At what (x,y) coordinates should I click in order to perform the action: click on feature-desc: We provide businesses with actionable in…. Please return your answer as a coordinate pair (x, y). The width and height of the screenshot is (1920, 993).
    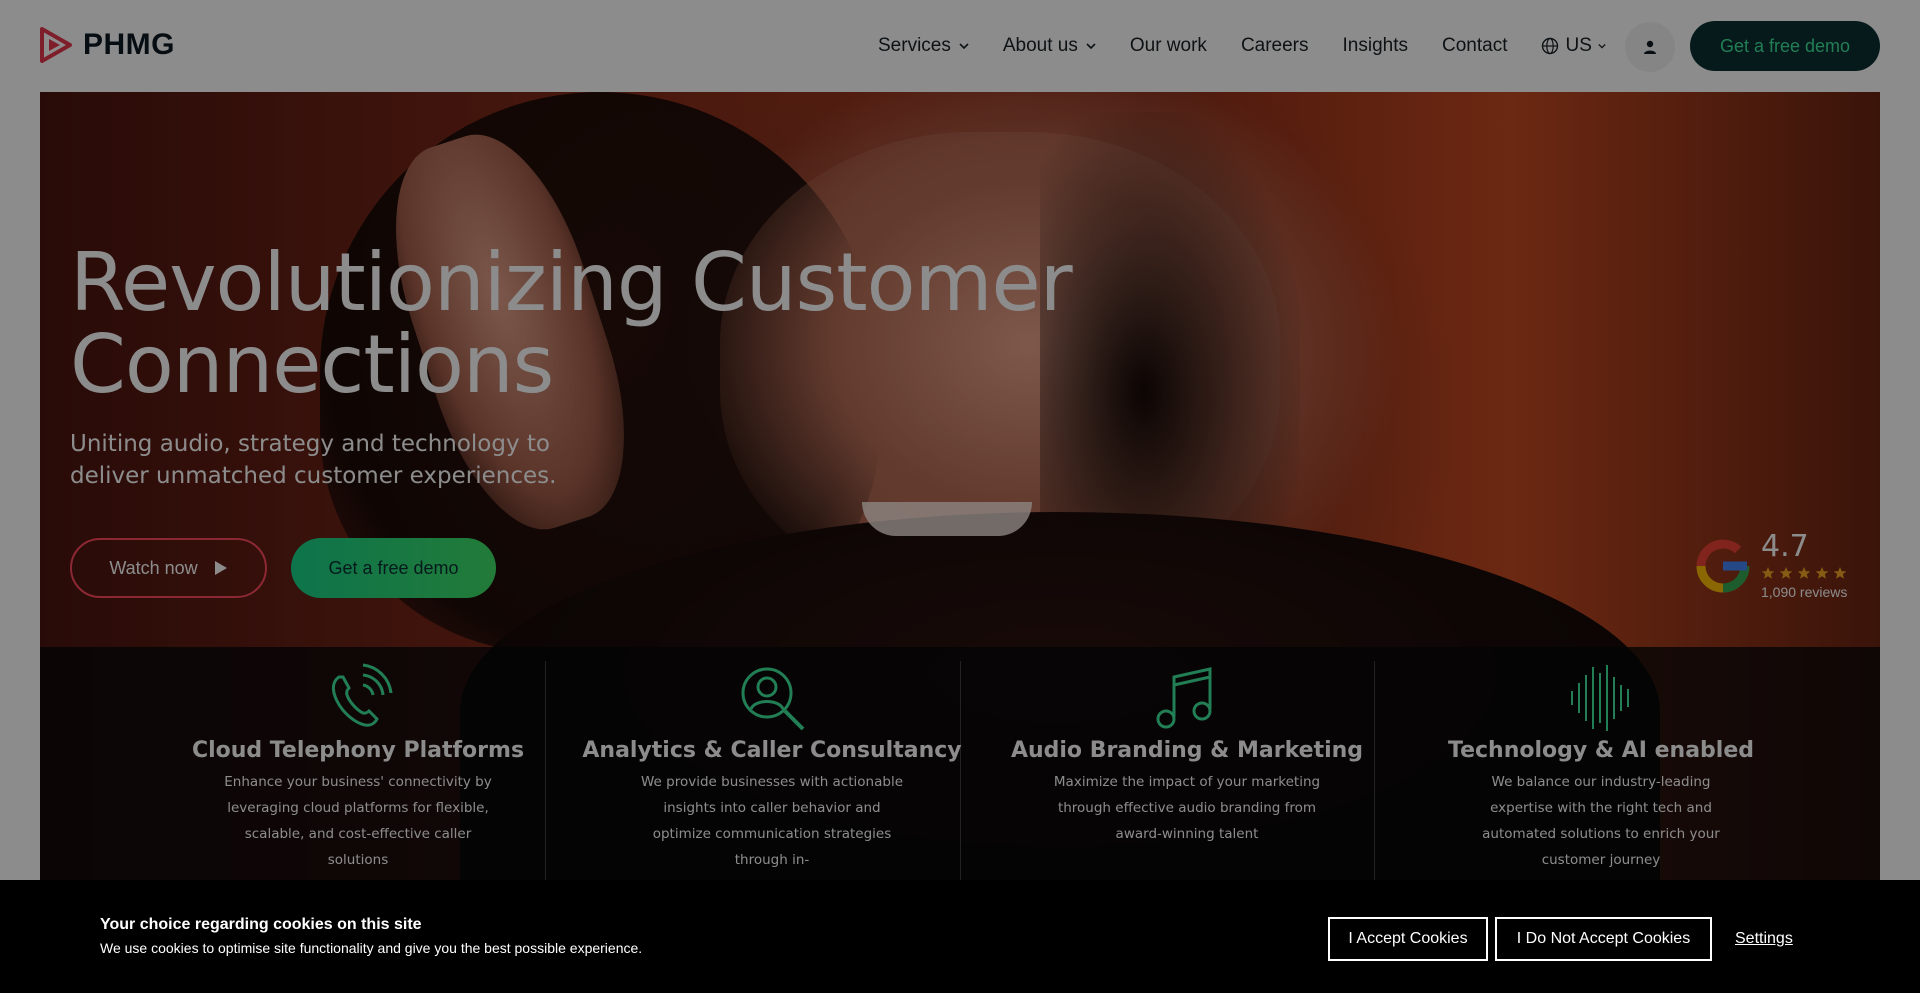
    Looking at the image, I should click on (772, 821).